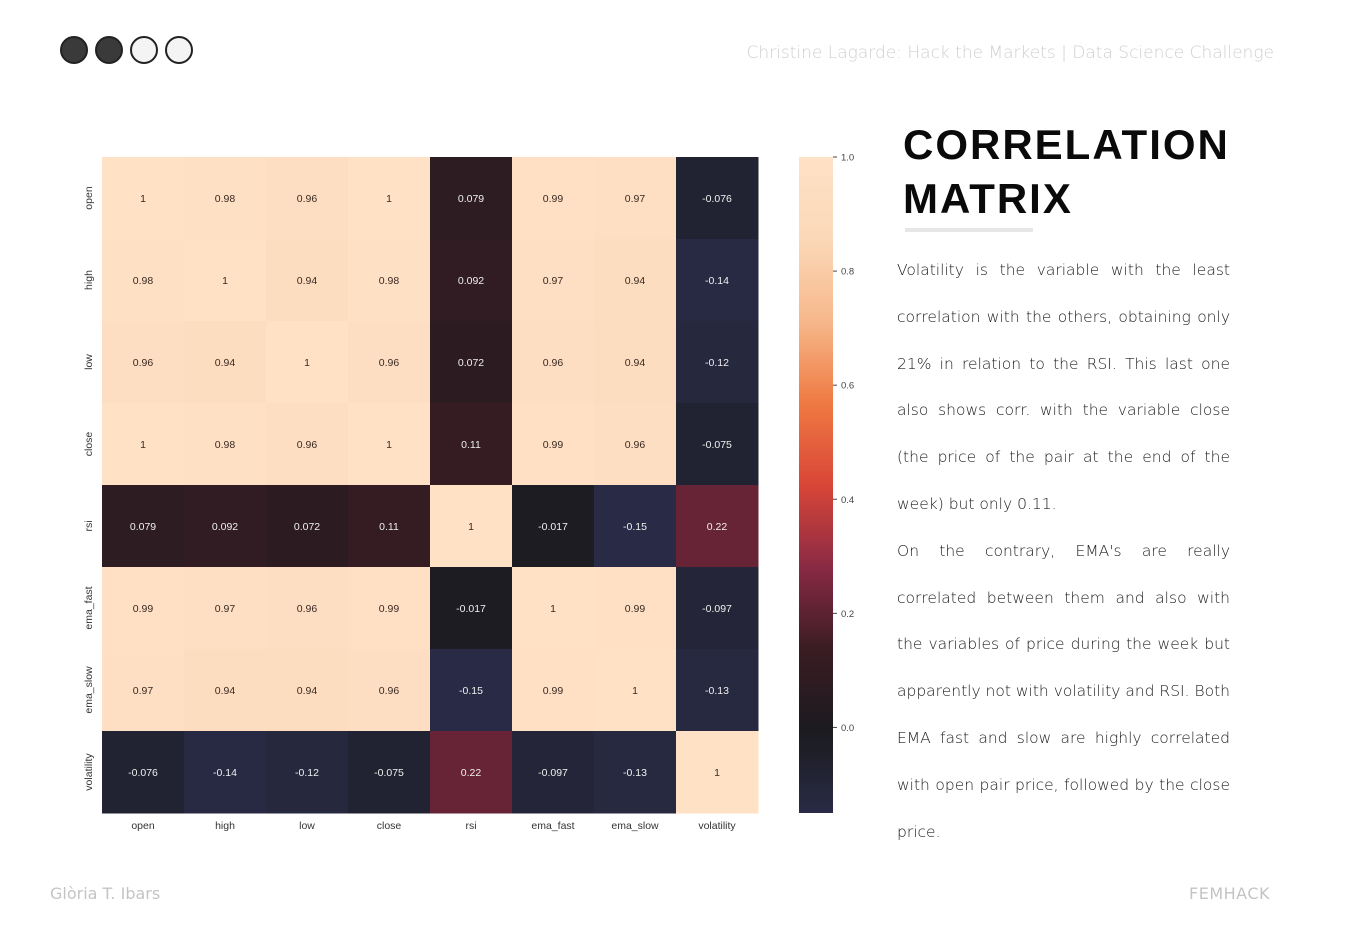 This screenshot has width=1355, height=932. What do you see at coordinates (847, 158) in the screenshot?
I see `colorbar-tick-label: 1.0` at bounding box center [847, 158].